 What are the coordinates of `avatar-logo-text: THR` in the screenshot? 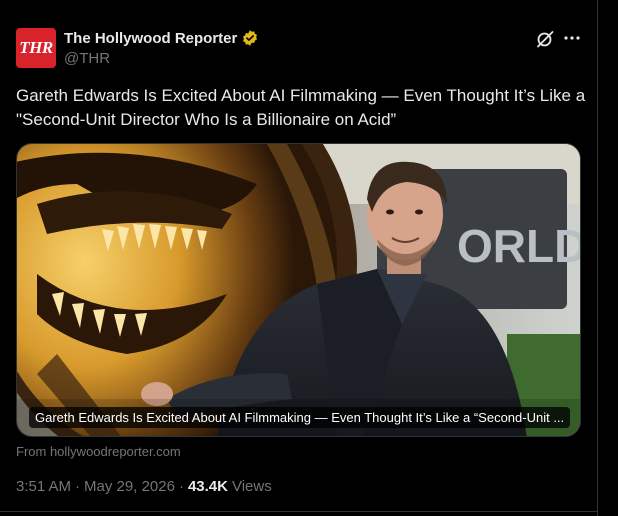 It's located at (36, 47).